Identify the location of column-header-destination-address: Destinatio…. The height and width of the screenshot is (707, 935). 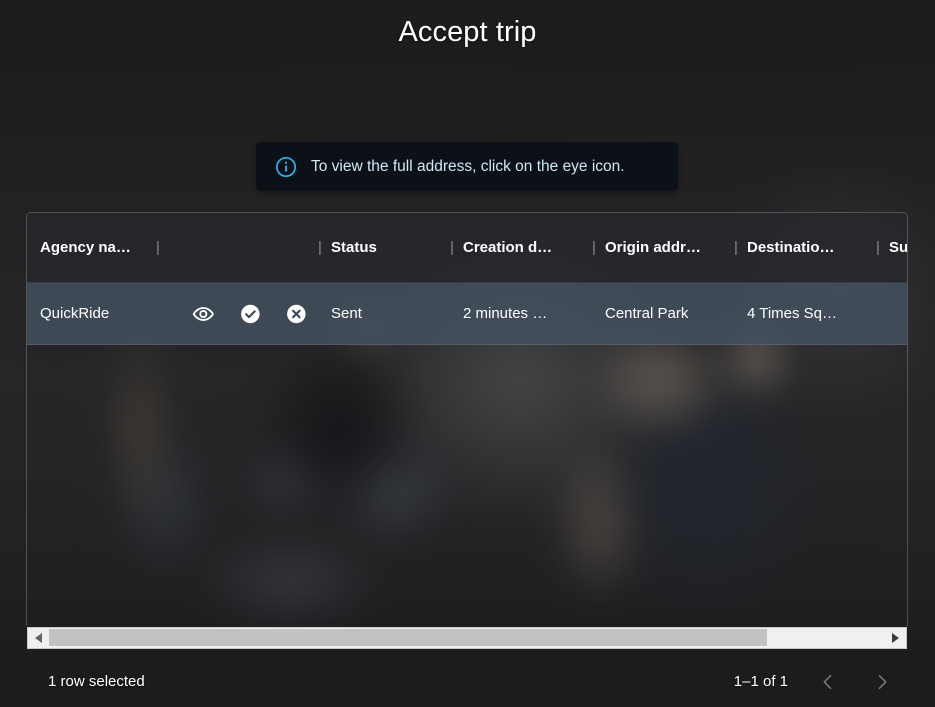
(807, 247).